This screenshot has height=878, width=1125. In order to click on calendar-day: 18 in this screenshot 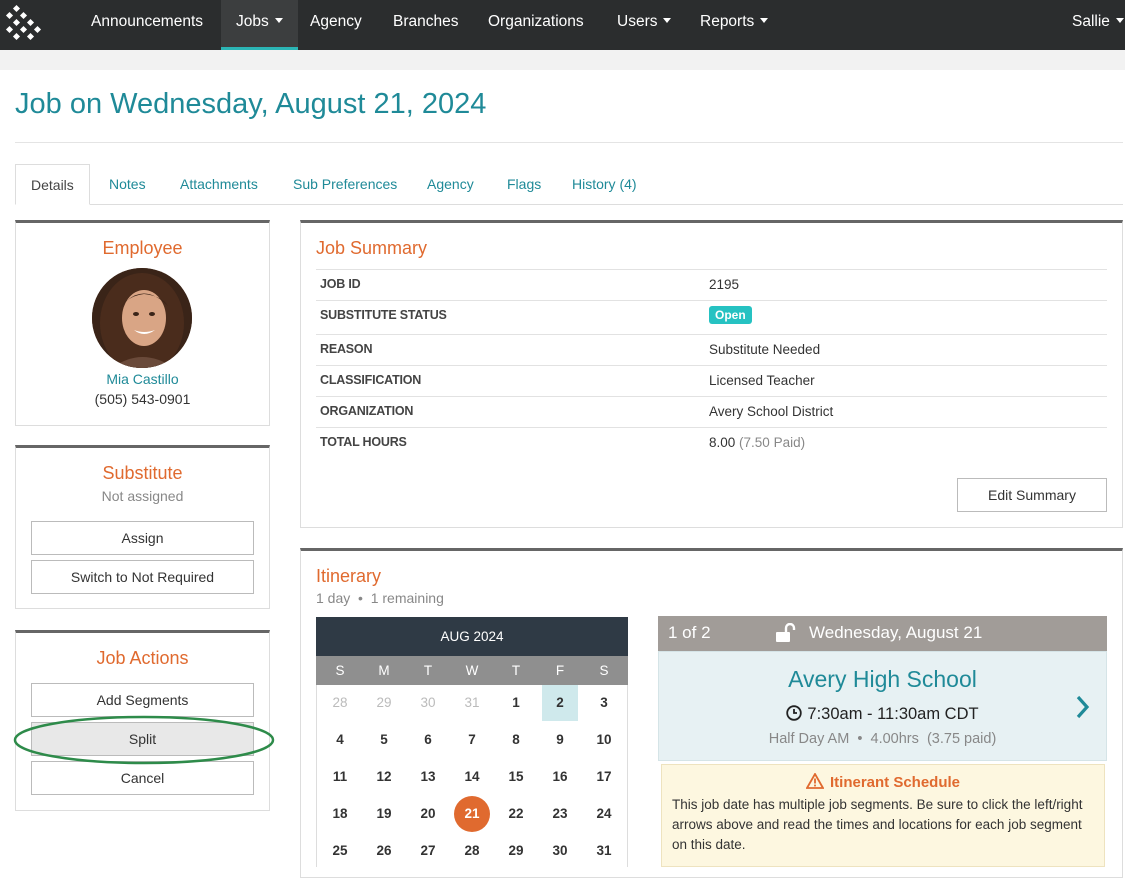, I will do `click(340, 814)`.